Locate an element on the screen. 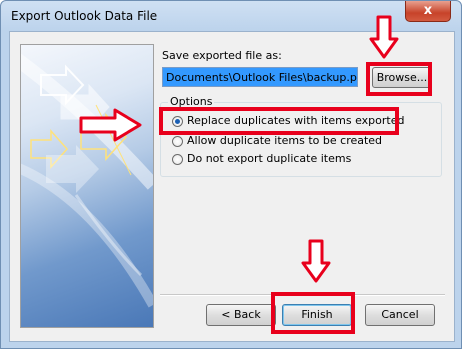 The height and width of the screenshot is (349, 462). close-button: x is located at coordinates (428, 11).